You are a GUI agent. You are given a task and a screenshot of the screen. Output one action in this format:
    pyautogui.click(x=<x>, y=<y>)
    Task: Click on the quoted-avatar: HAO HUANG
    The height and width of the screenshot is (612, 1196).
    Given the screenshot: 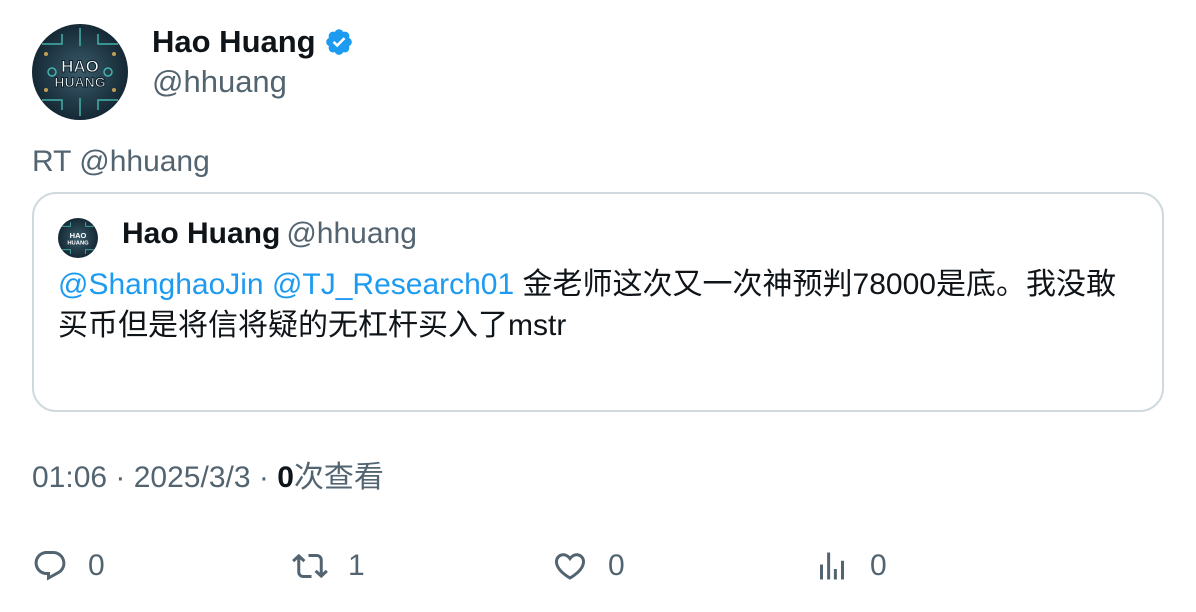 What is the action you would take?
    pyautogui.click(x=78, y=238)
    